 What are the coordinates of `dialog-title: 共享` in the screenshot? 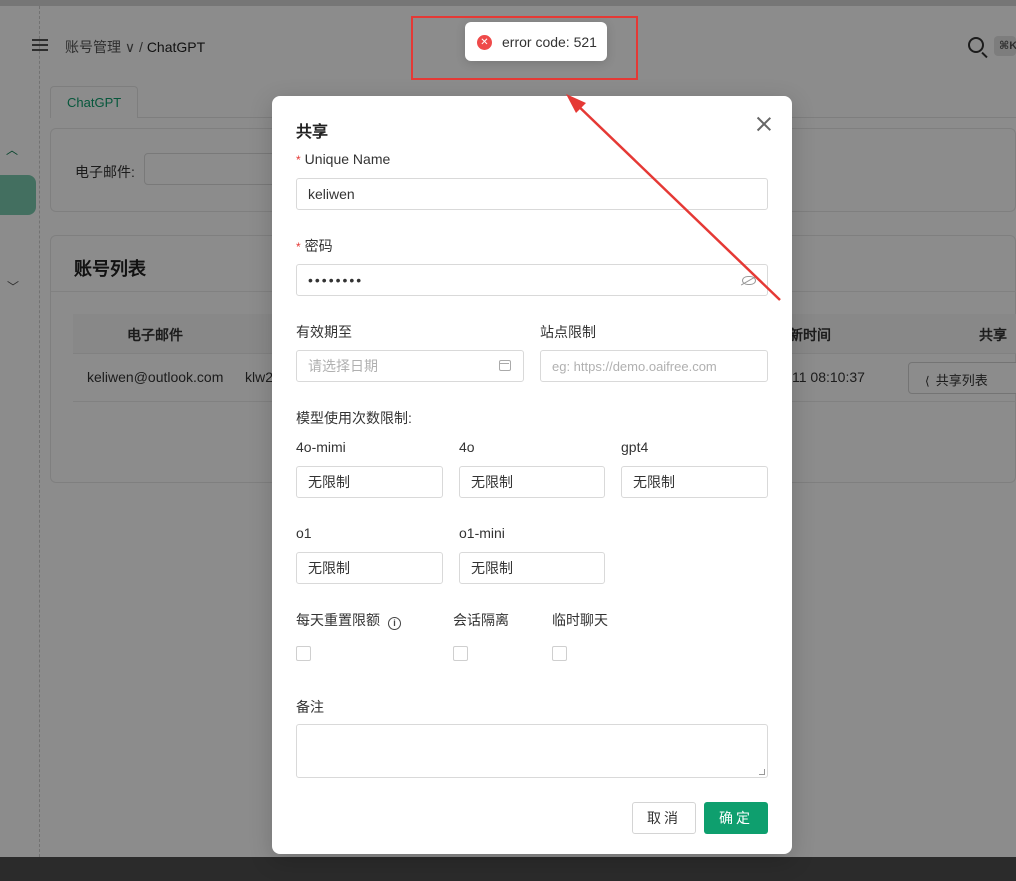 It's located at (312, 132).